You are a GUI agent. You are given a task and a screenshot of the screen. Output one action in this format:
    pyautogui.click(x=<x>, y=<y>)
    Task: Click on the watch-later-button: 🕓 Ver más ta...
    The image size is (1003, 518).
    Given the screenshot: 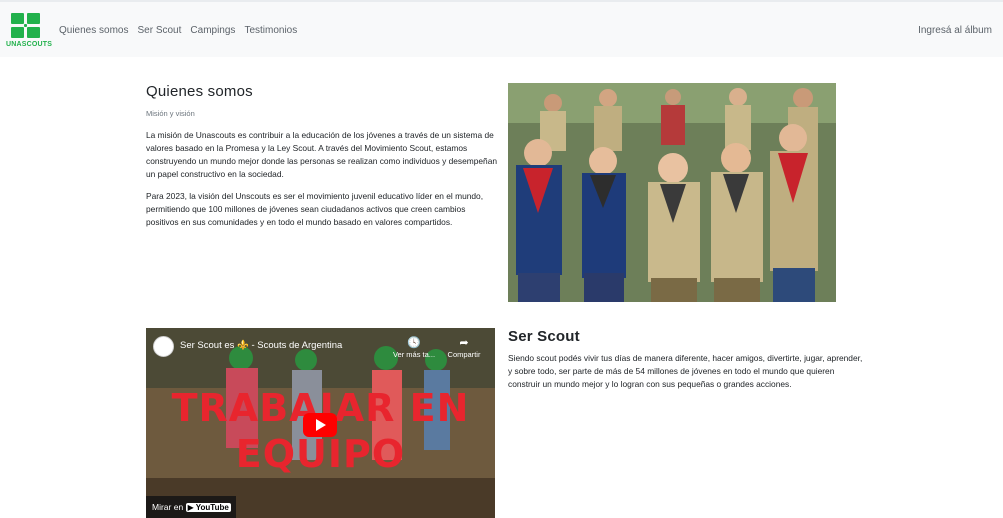 What is the action you would take?
    pyautogui.click(x=414, y=347)
    